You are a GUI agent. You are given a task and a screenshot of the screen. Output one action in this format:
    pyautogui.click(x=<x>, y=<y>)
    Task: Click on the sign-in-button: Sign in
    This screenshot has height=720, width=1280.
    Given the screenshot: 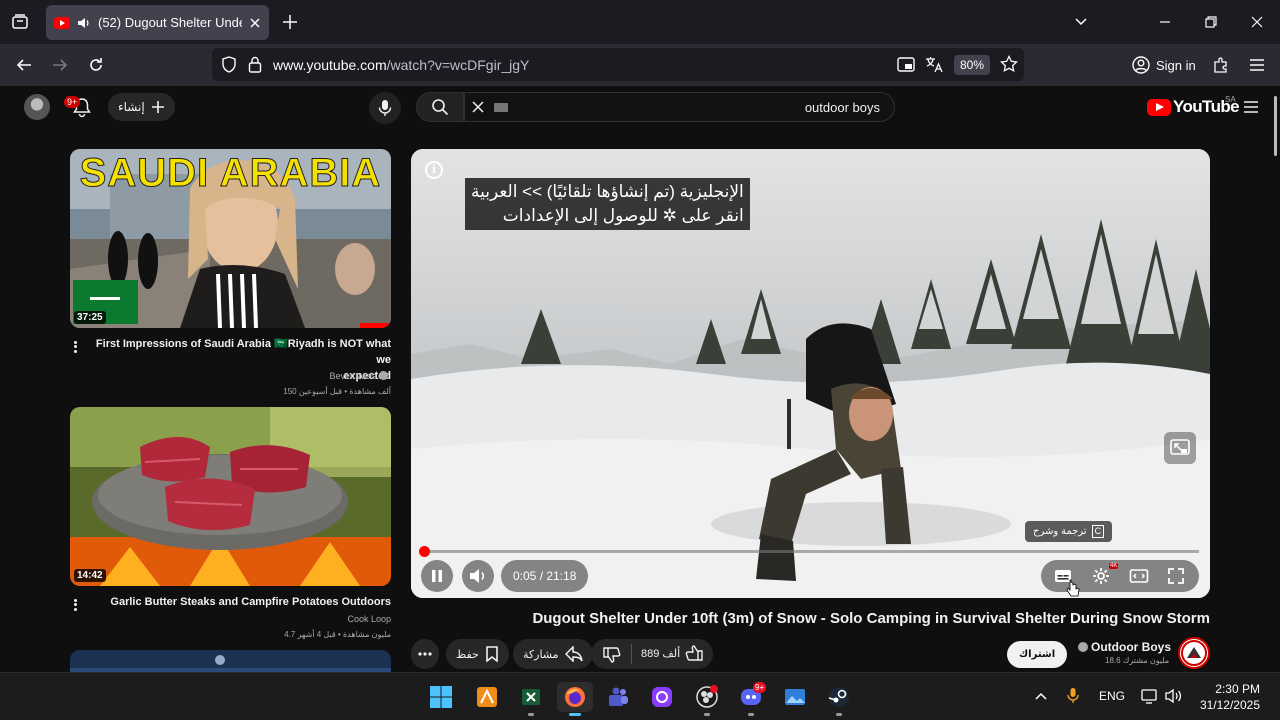 What is the action you would take?
    pyautogui.click(x=1164, y=65)
    